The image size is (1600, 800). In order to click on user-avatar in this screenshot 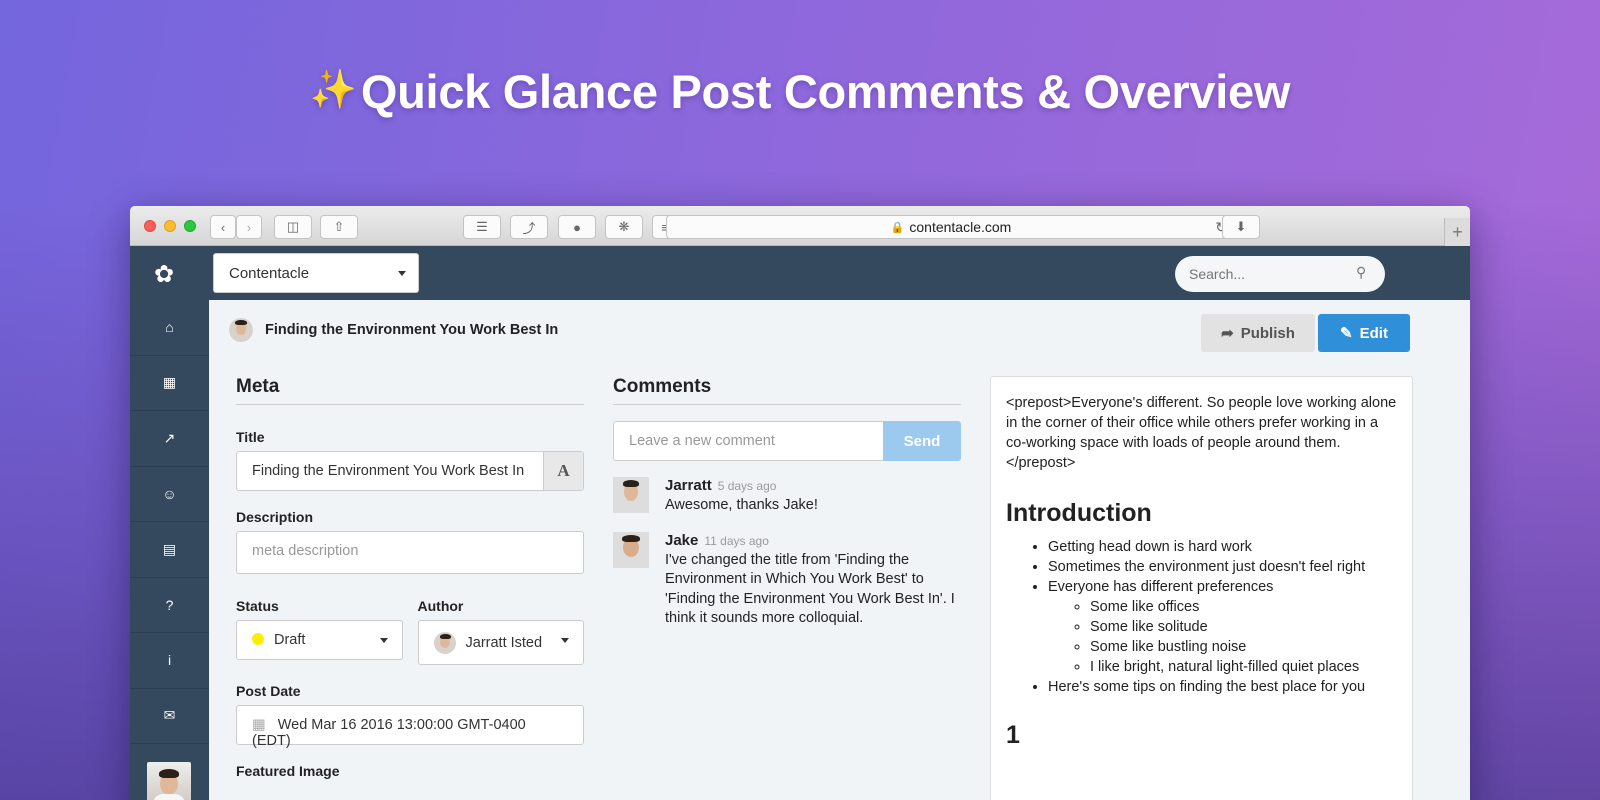, I will do `click(169, 781)`.